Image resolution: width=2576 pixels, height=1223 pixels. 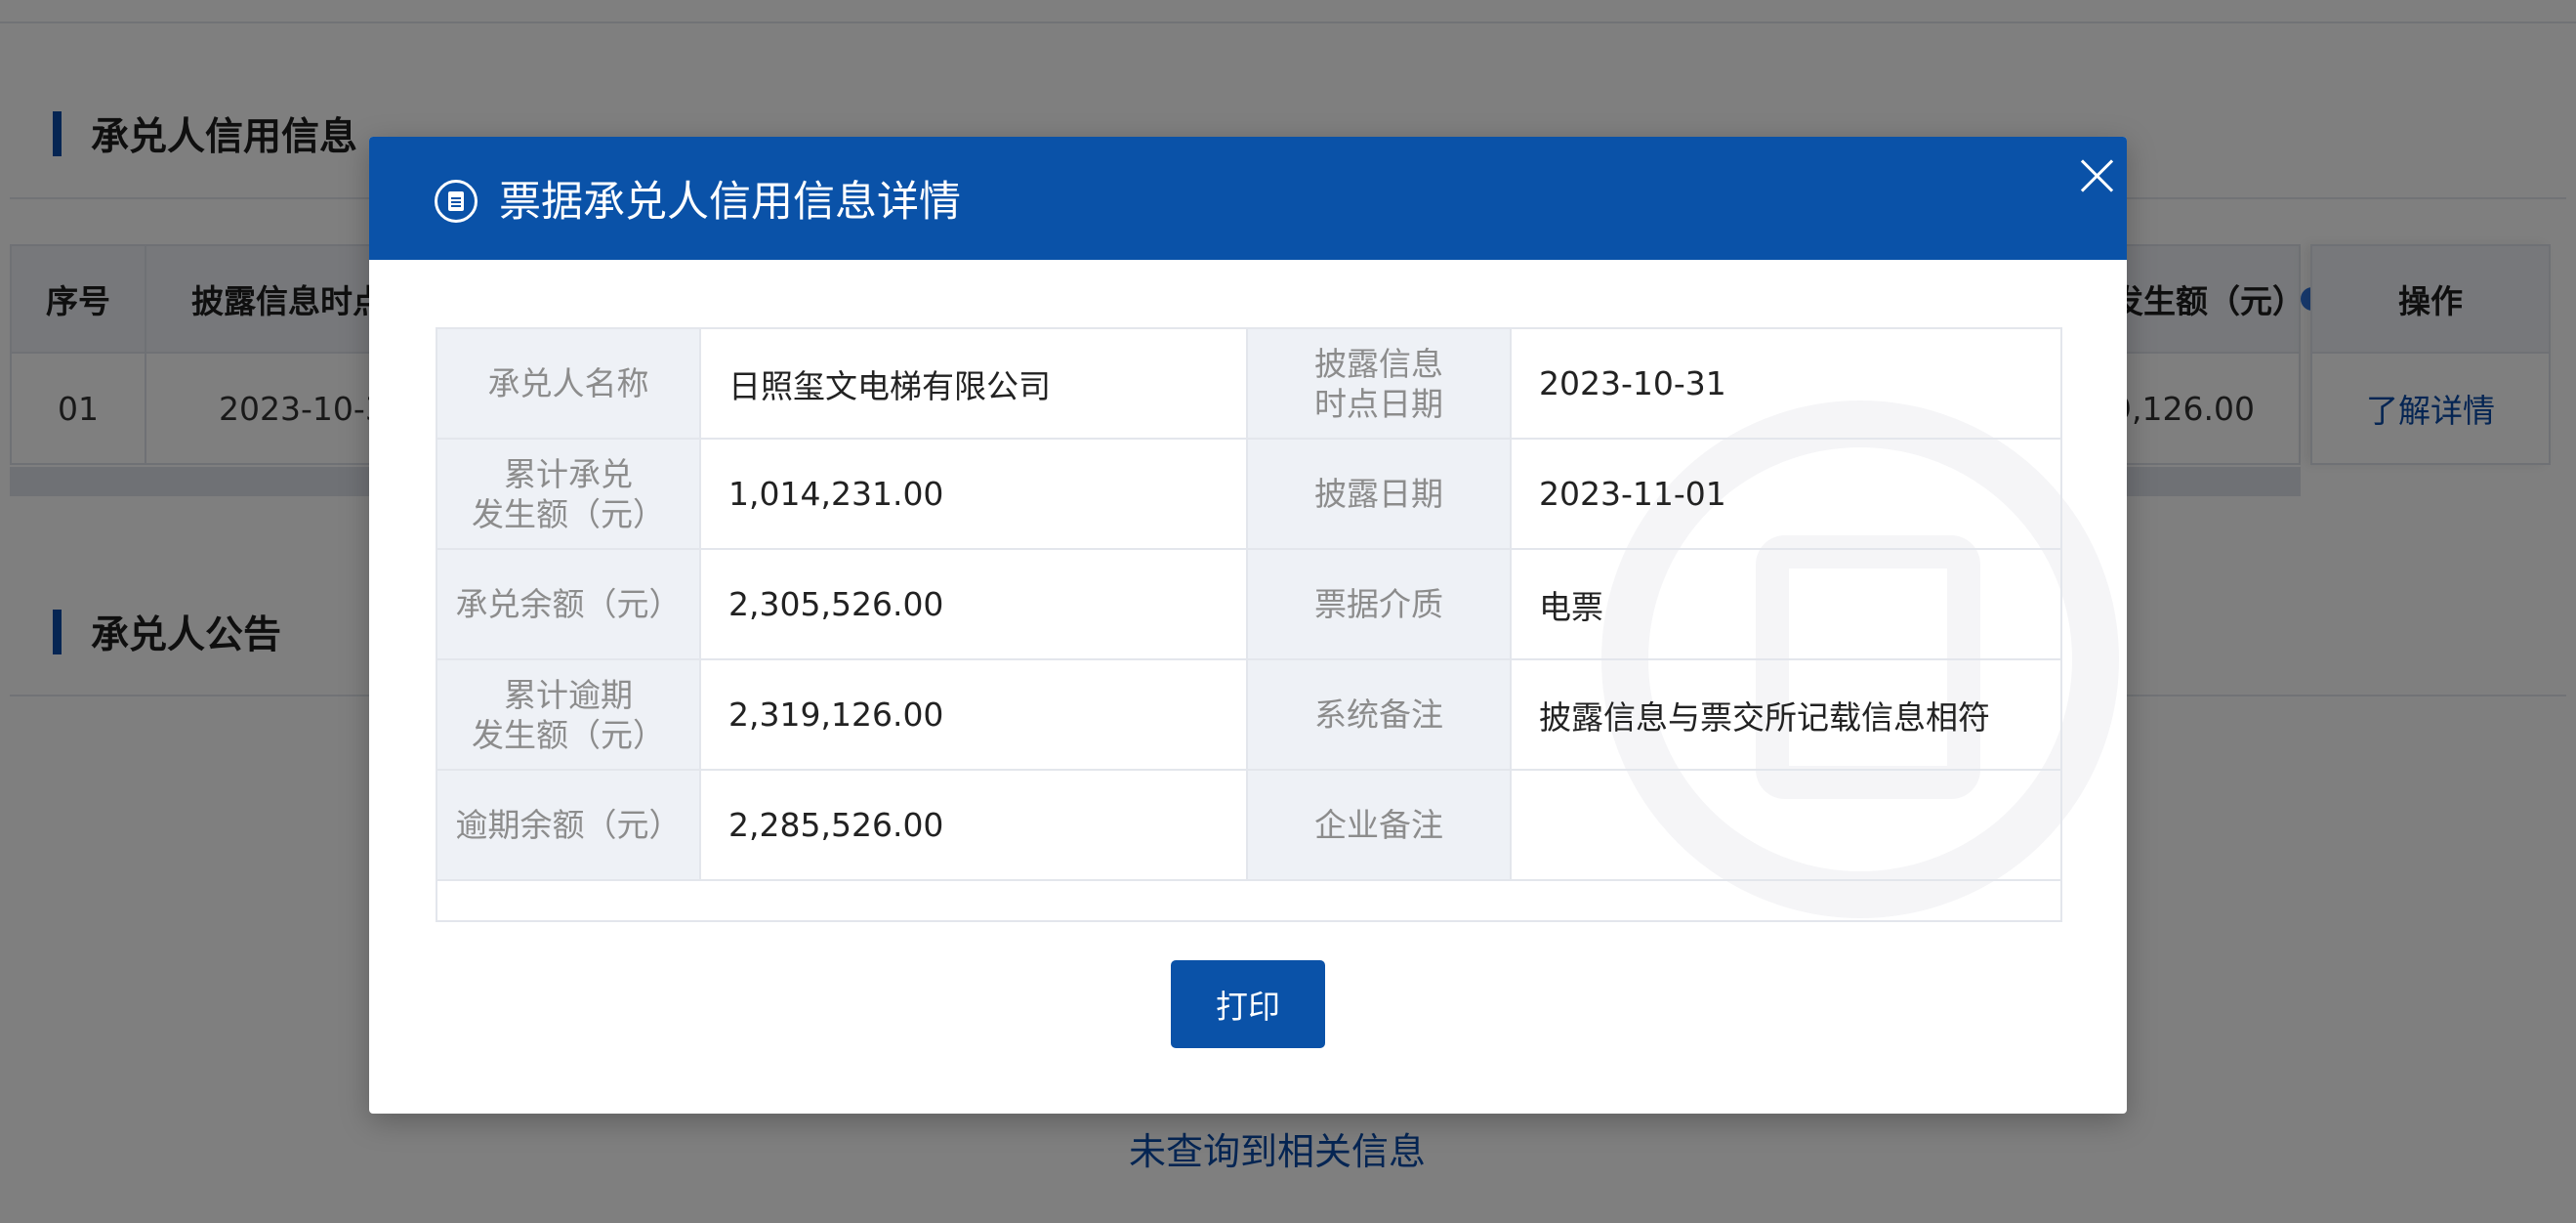 What do you see at coordinates (1379, 383) in the screenshot?
I see `label-disclosure-point-date: 披露信息 时点日期` at bounding box center [1379, 383].